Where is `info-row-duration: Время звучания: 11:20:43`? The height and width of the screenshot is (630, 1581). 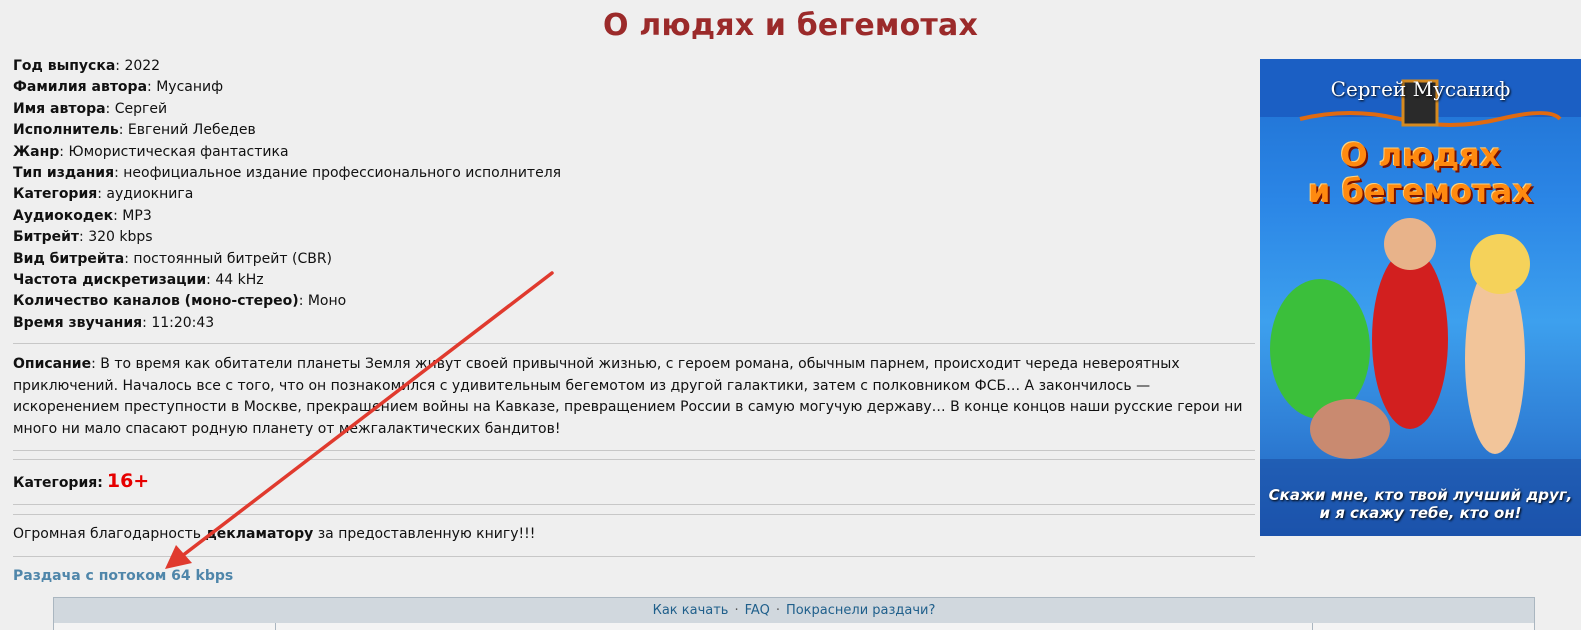 info-row-duration: Время звучания: 11:20:43 is located at coordinates (630, 323).